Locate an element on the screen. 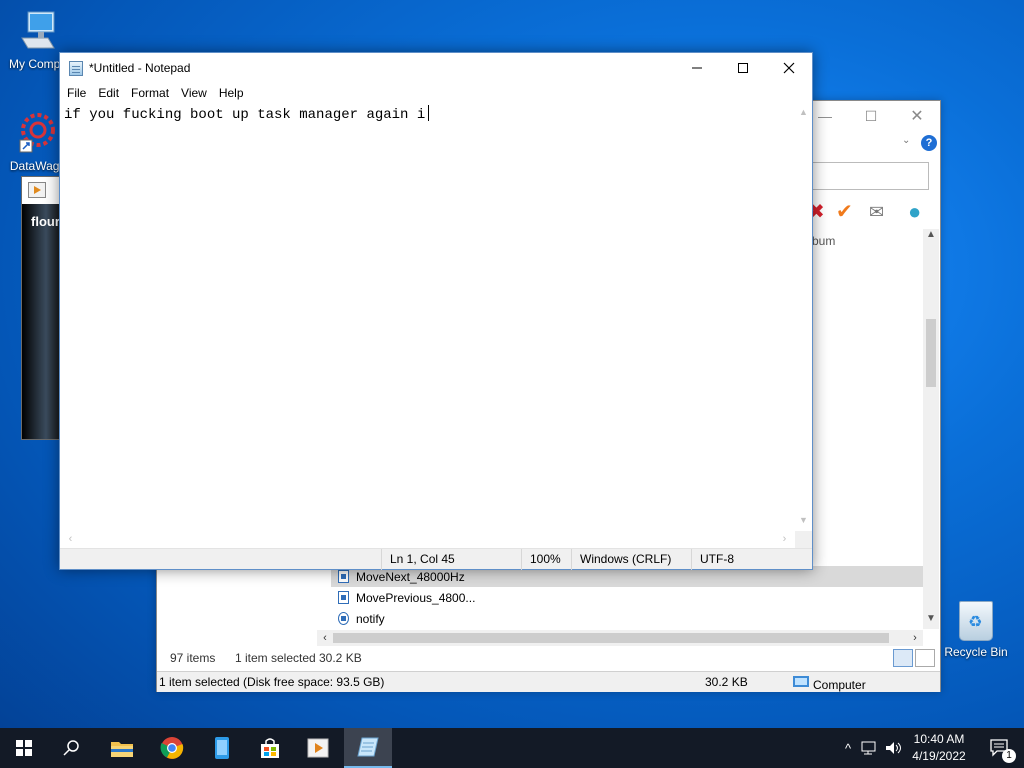 This screenshot has width=1024, height=768. start-button is located at coordinates (24, 748).